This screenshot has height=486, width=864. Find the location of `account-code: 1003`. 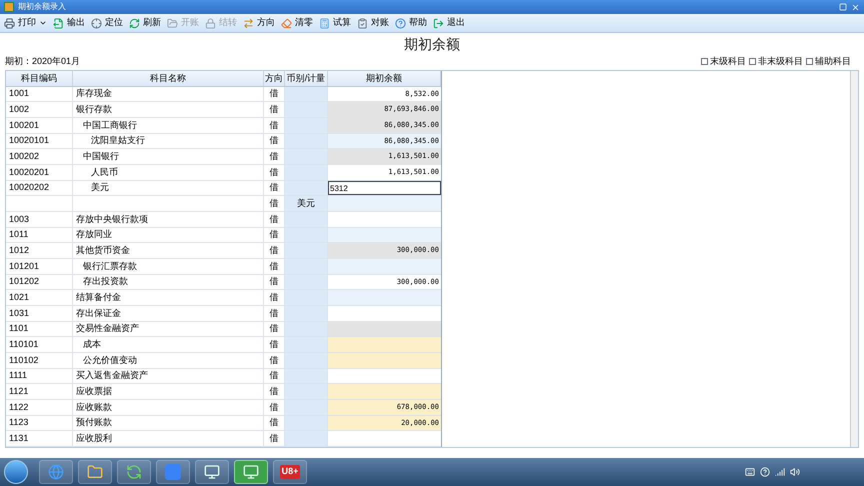

account-code: 1003 is located at coordinates (19, 219).